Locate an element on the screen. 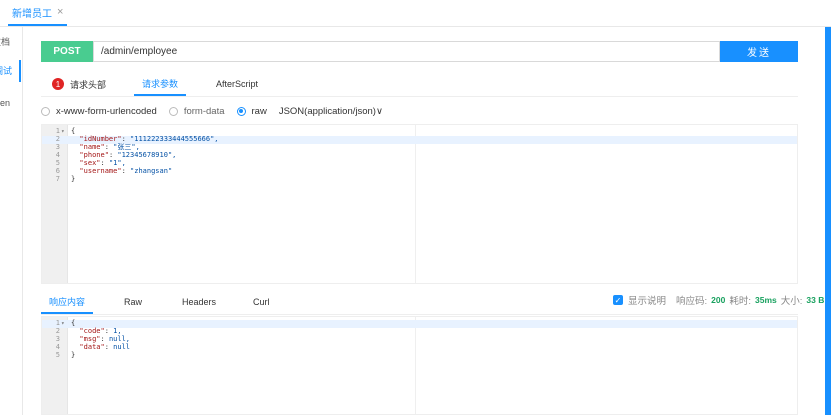 This screenshot has height=415, width=831. radio-form-data: form-data is located at coordinates (196, 111).